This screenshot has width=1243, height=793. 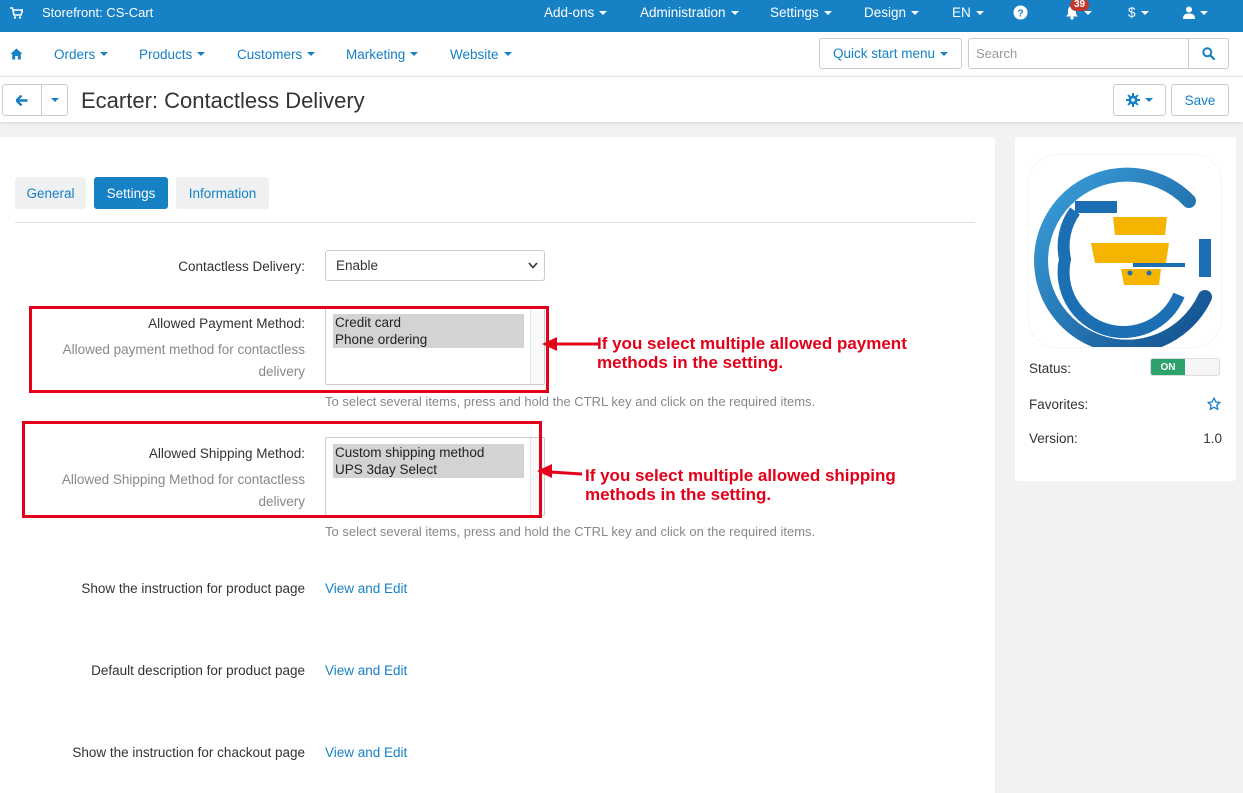 What do you see at coordinates (282, 469) in the screenshot?
I see `shipping-annotation-box` at bounding box center [282, 469].